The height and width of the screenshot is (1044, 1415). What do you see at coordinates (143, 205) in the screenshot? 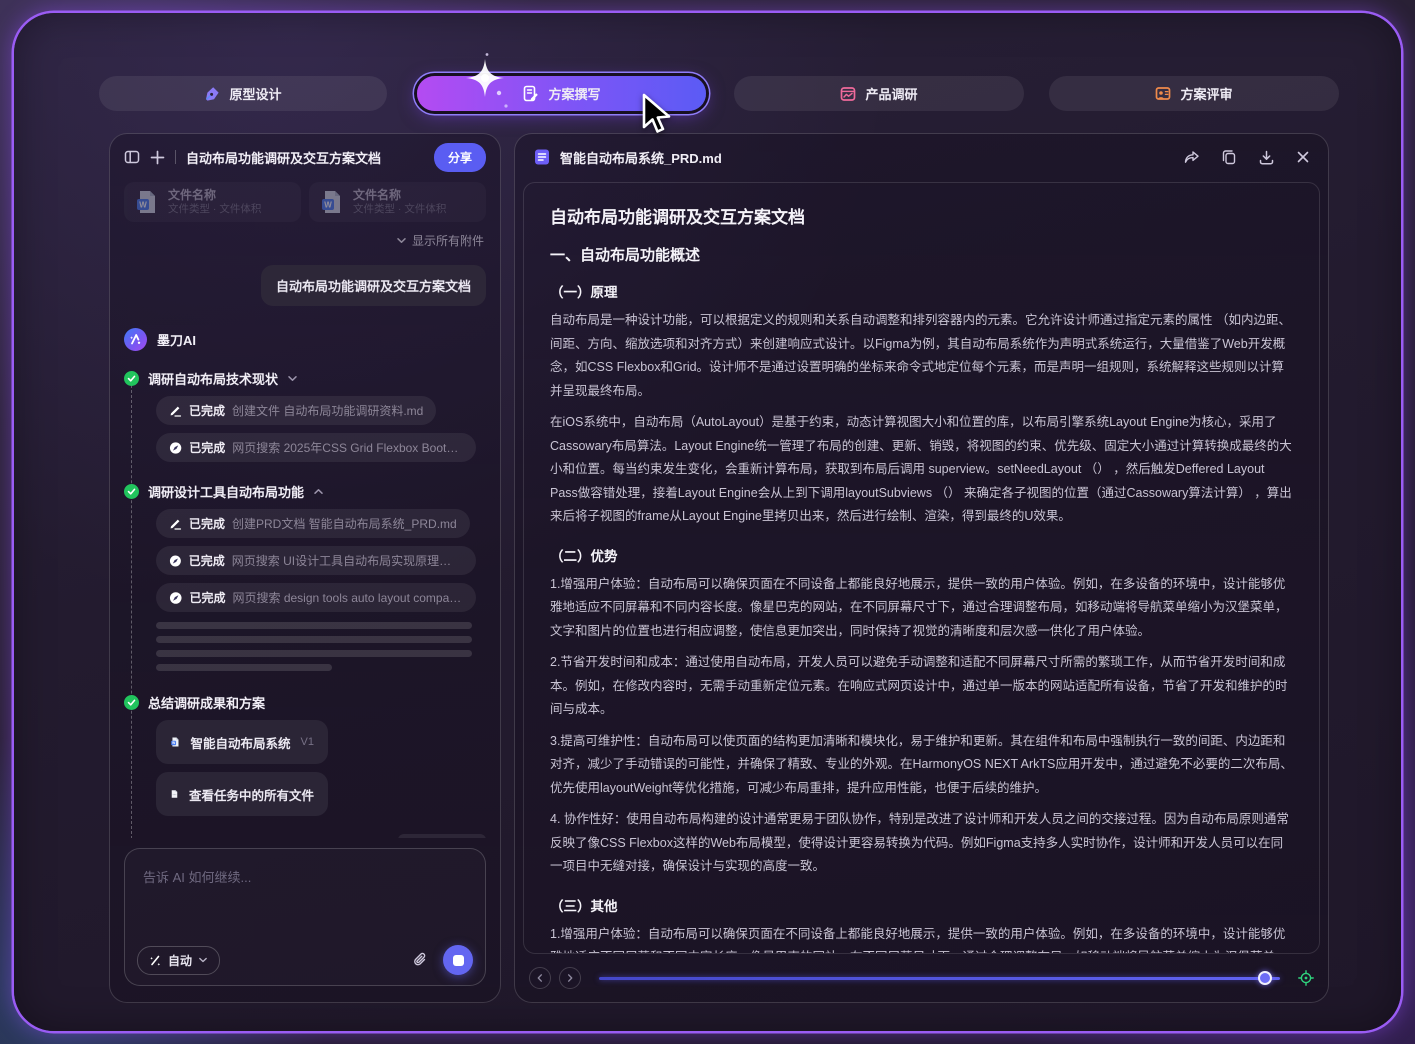
I see `svg-text: W` at bounding box center [143, 205].